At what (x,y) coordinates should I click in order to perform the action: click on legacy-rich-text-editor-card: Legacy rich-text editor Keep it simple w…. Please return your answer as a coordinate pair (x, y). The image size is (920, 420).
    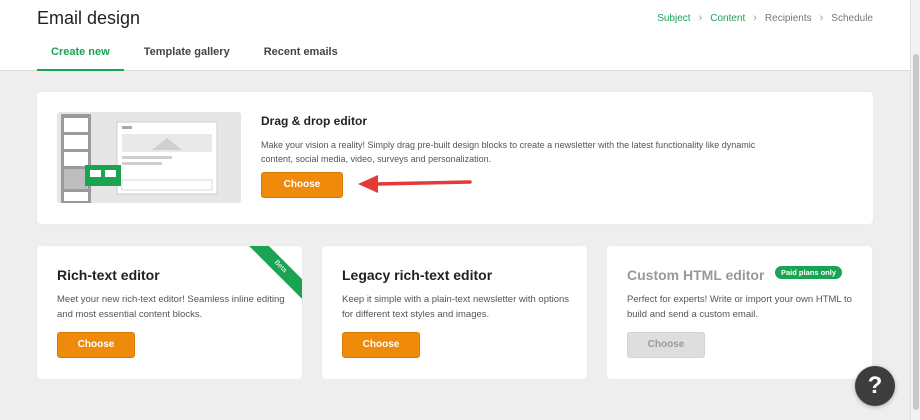
    Looking at the image, I should click on (454, 312).